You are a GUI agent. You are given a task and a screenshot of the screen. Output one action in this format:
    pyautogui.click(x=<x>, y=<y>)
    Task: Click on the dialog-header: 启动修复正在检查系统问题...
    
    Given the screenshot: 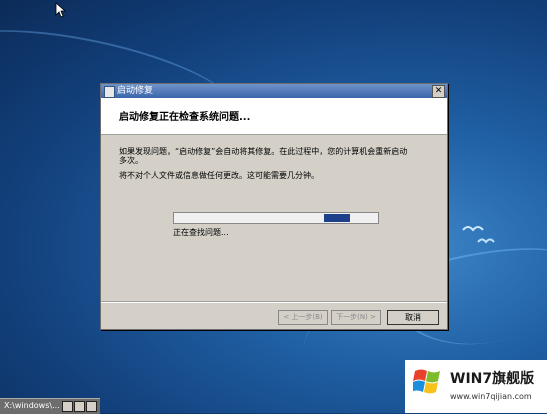 What is the action you would take?
    pyautogui.click(x=274, y=116)
    